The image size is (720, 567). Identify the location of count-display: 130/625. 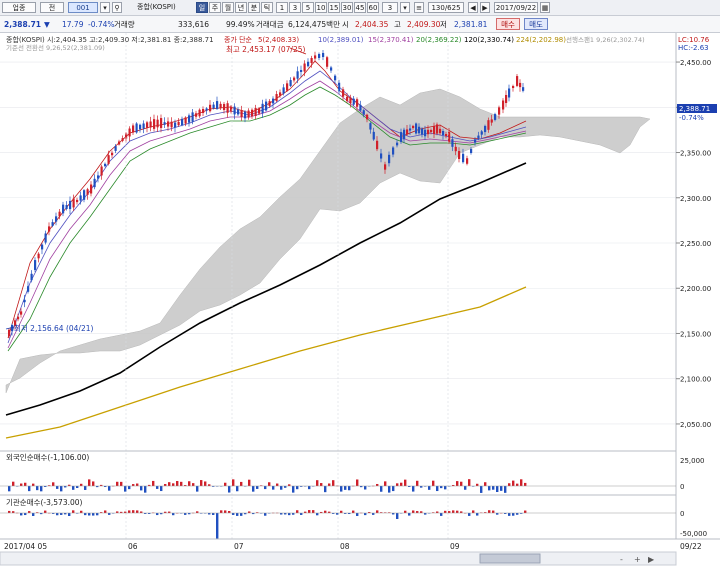
(446, 7).